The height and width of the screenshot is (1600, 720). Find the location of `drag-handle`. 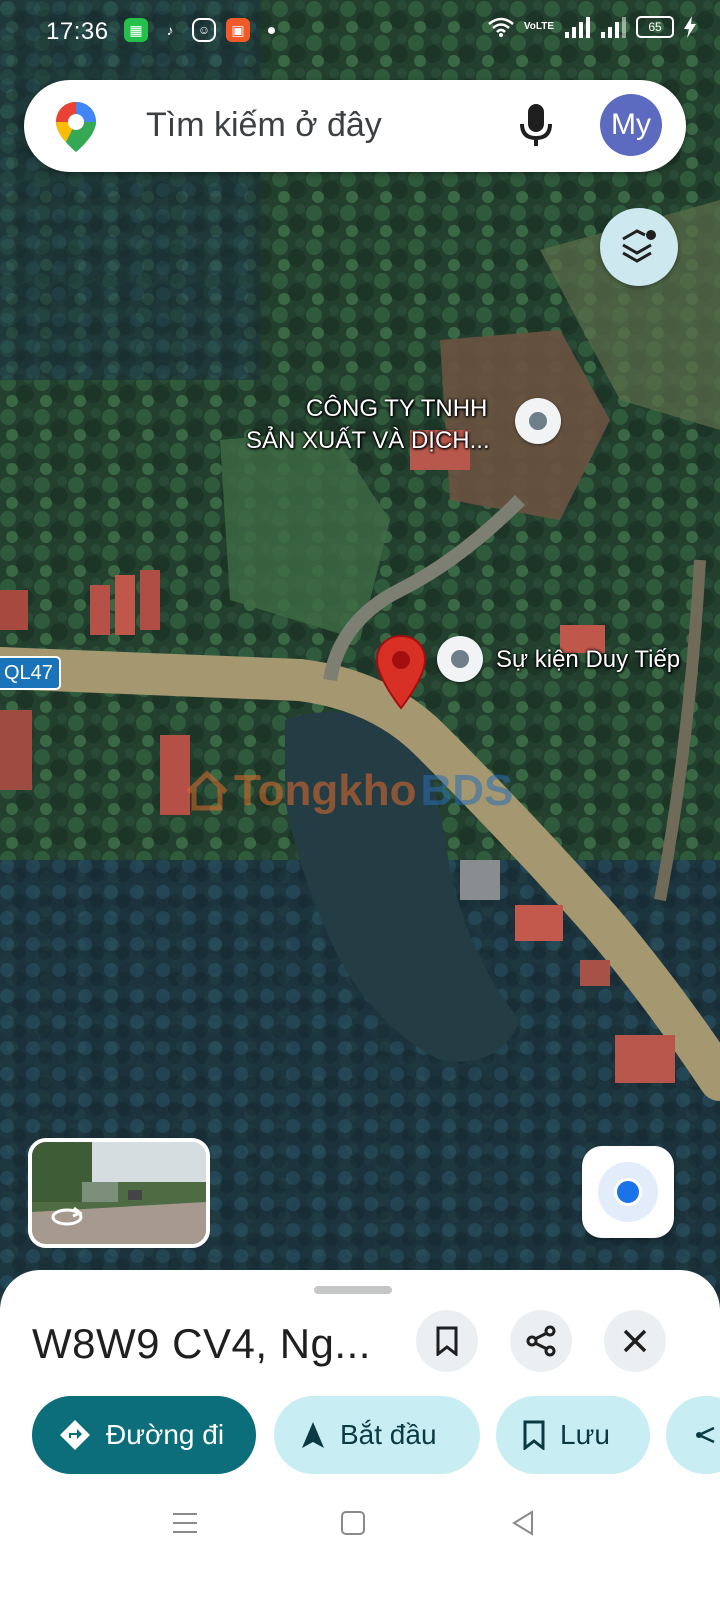

drag-handle is located at coordinates (353, 1290).